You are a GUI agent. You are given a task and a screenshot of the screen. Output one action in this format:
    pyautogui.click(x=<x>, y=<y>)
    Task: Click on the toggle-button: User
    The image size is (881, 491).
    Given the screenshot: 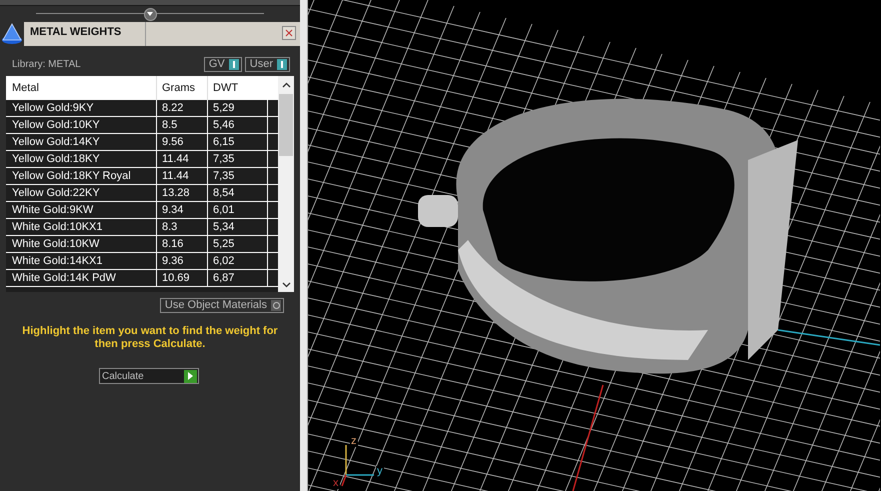 What is the action you would take?
    pyautogui.click(x=267, y=64)
    